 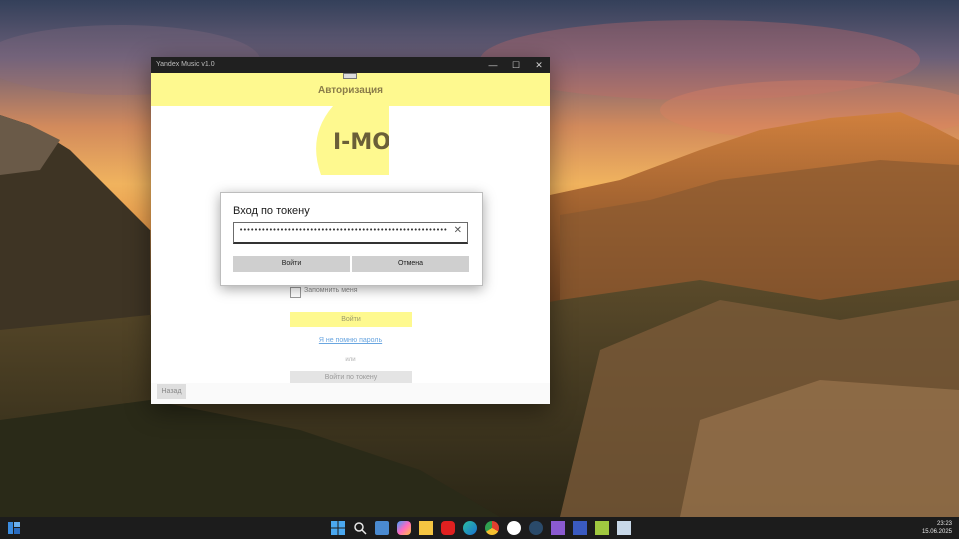 I want to click on search-icon, so click(x=360, y=528).